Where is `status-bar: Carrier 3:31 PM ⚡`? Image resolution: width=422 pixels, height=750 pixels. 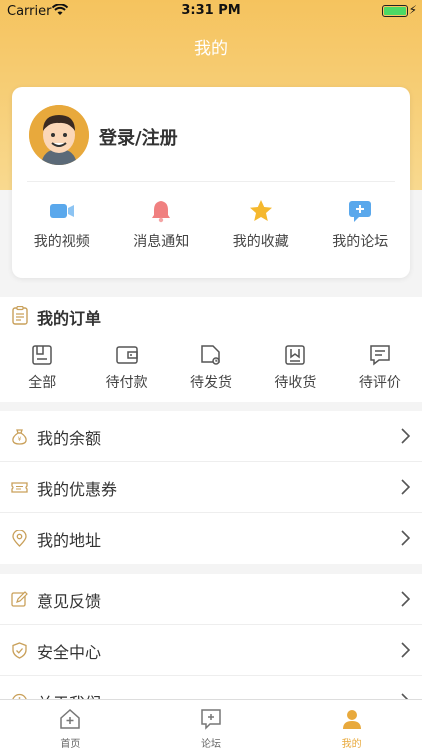 status-bar: Carrier 3:31 PM ⚡ is located at coordinates (211, 12).